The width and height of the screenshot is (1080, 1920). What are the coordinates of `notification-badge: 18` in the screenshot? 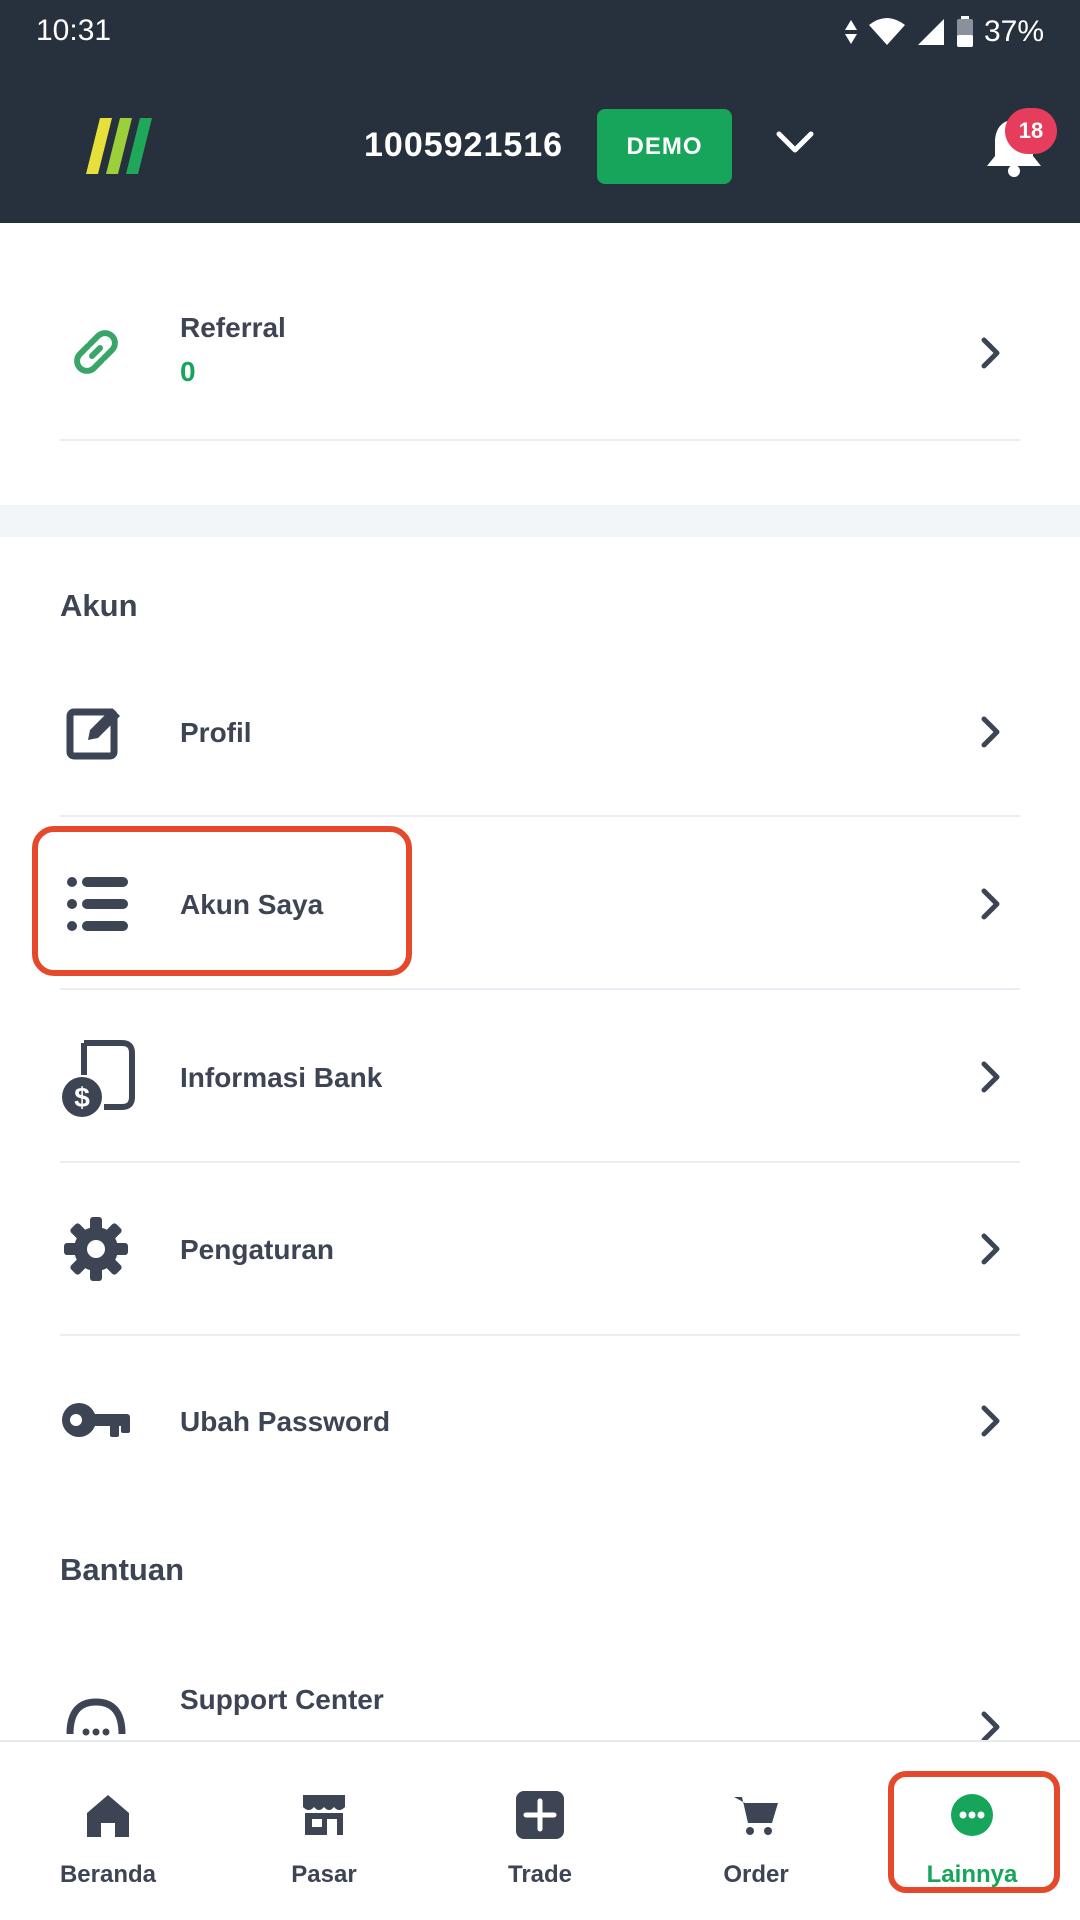 It's located at (1031, 131).